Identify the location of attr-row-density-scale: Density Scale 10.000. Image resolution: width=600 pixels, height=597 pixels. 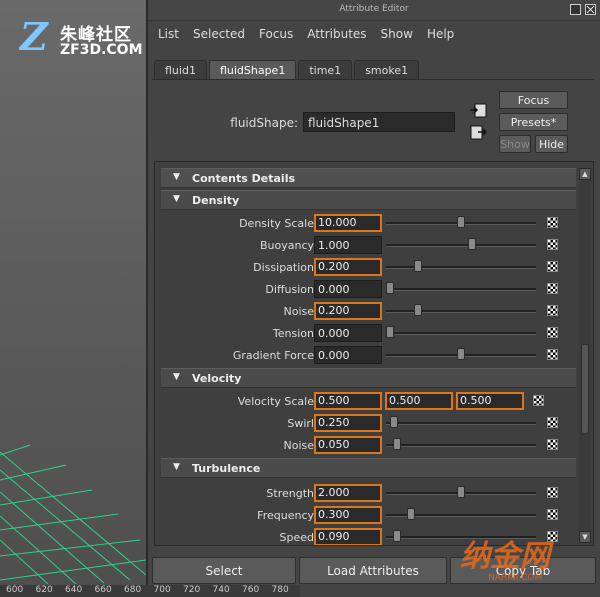
(368, 223).